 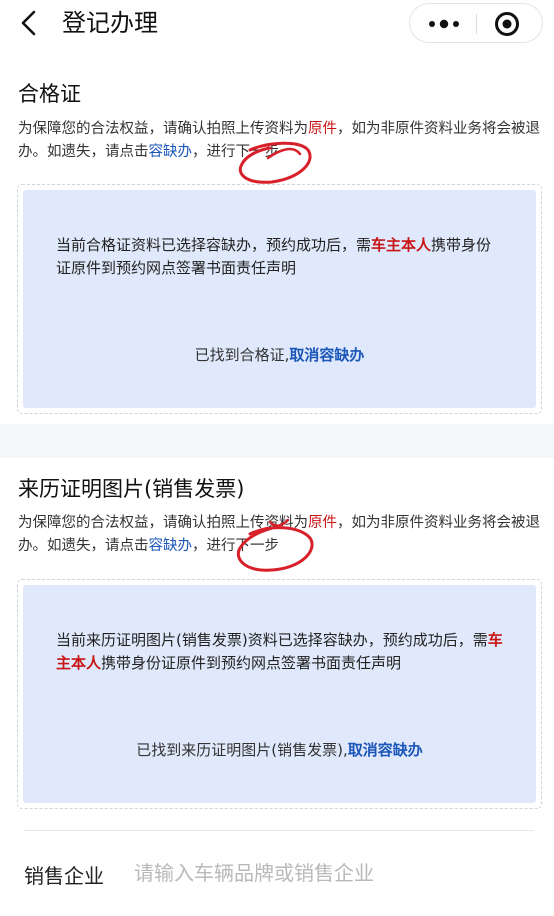 I want to click on section-title-certificate: 合格证, so click(x=49, y=94).